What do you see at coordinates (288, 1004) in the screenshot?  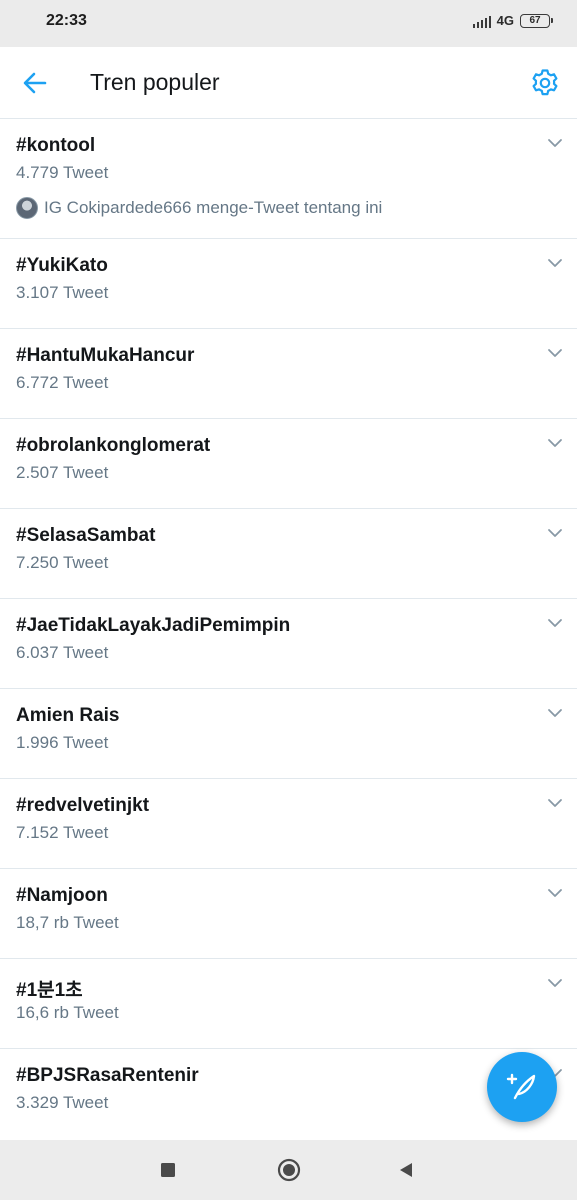 I see `trend-item: #1분1초 16,6 rb Tweet` at bounding box center [288, 1004].